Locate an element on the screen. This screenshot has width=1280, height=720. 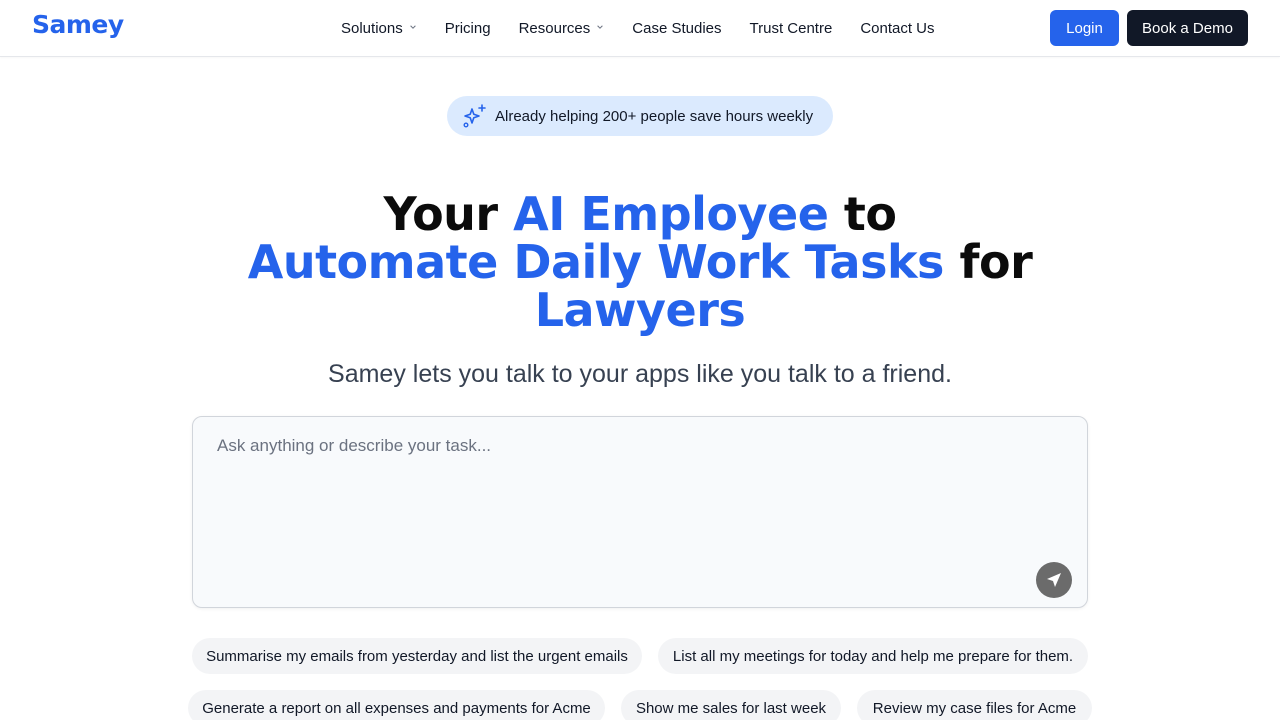
hero-title-line: Automate Daily Work Tasks for is located at coordinates (640, 262).